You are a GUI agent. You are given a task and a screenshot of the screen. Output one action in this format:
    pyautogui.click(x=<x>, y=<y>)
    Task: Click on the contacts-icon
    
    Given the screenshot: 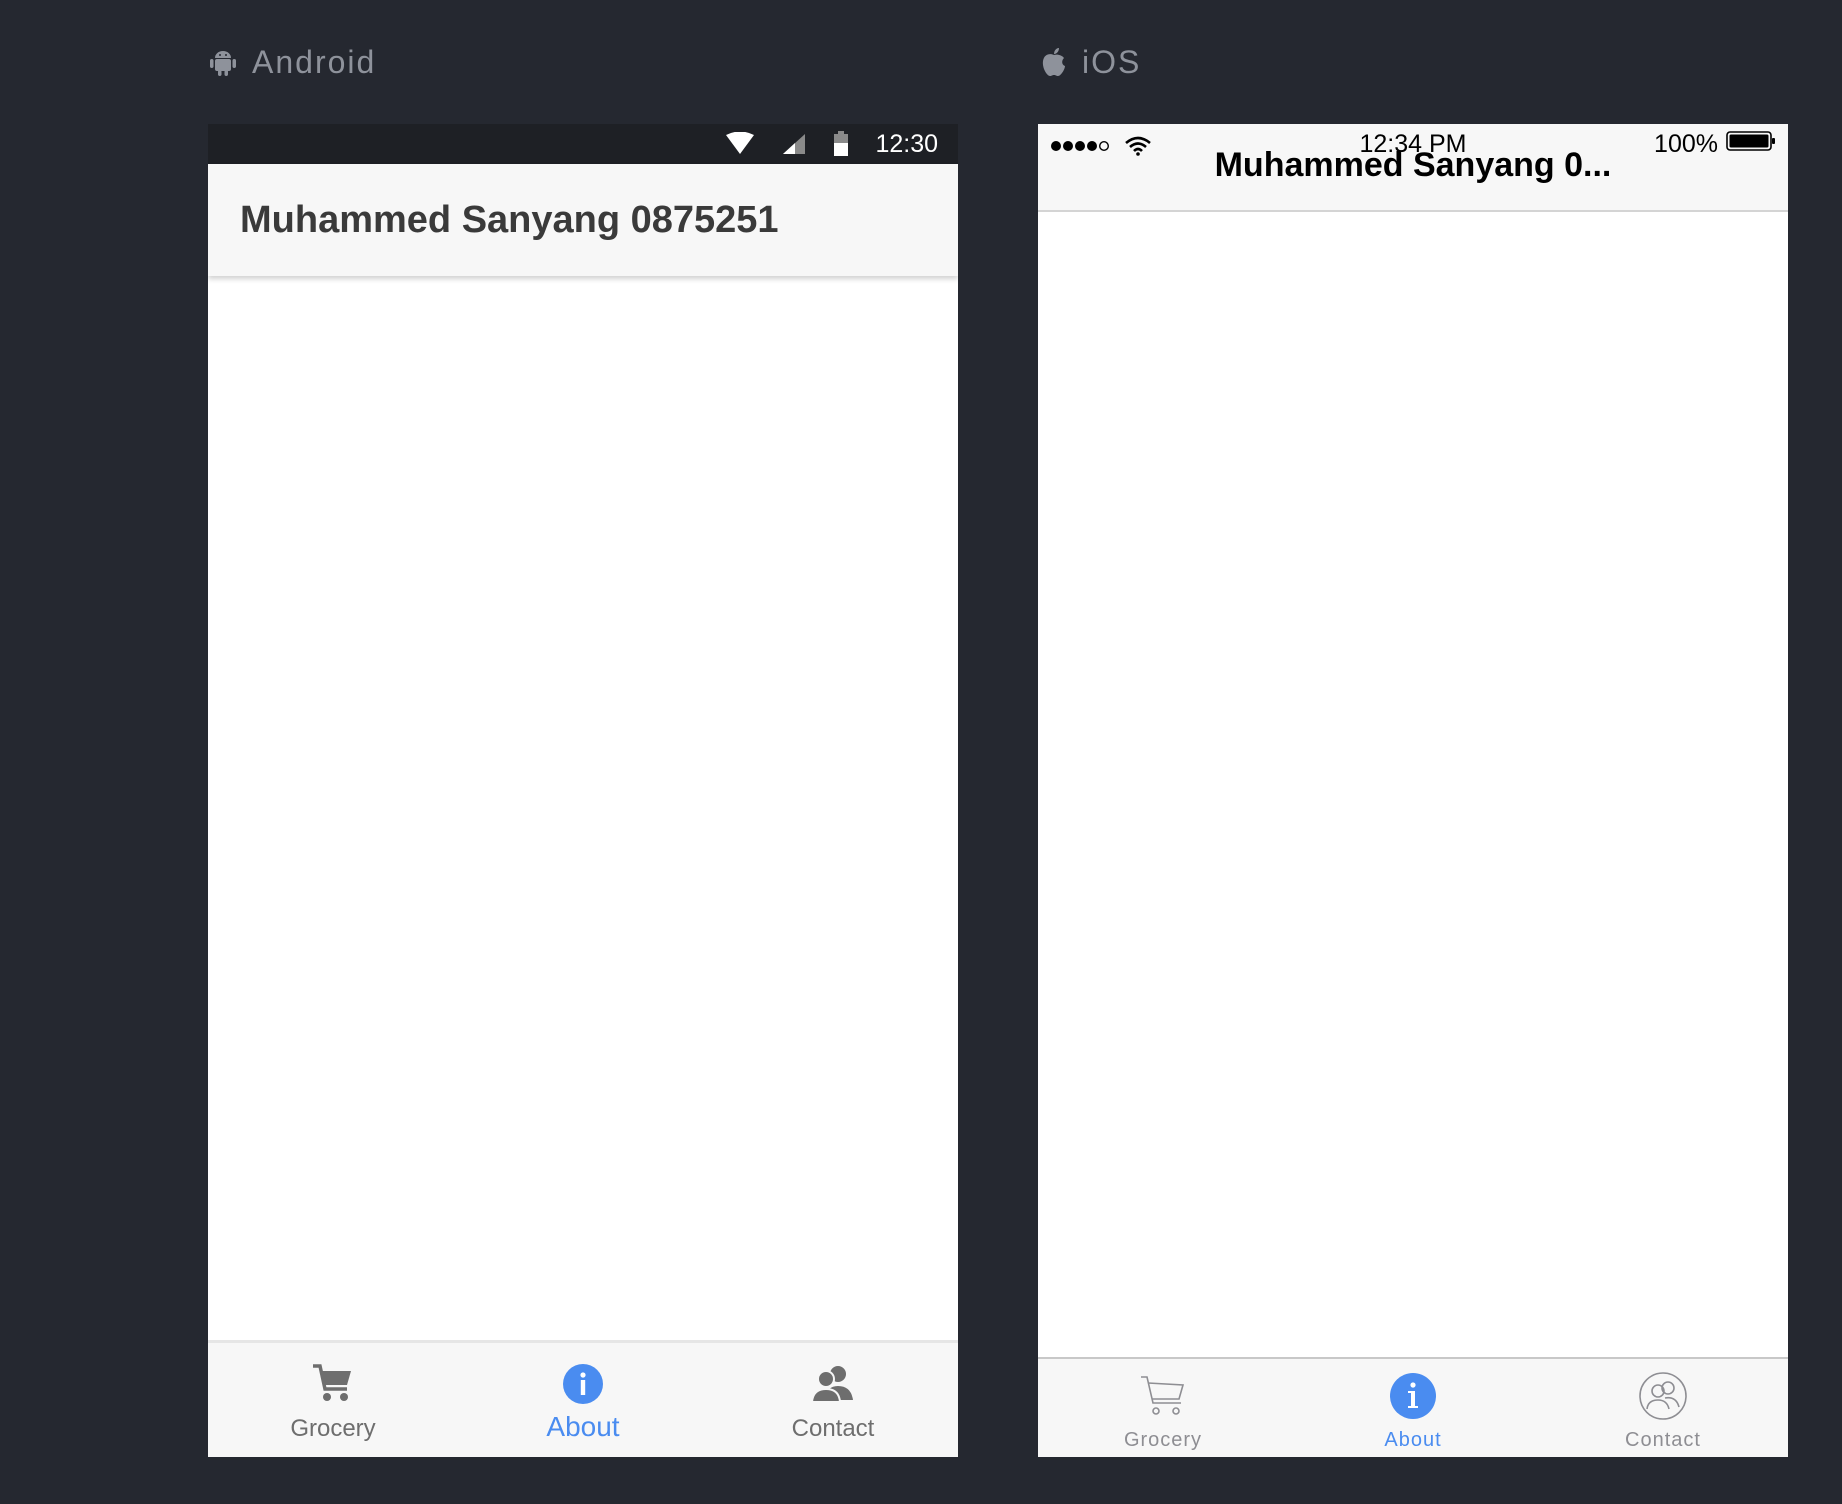 What is the action you would take?
    pyautogui.click(x=833, y=1384)
    